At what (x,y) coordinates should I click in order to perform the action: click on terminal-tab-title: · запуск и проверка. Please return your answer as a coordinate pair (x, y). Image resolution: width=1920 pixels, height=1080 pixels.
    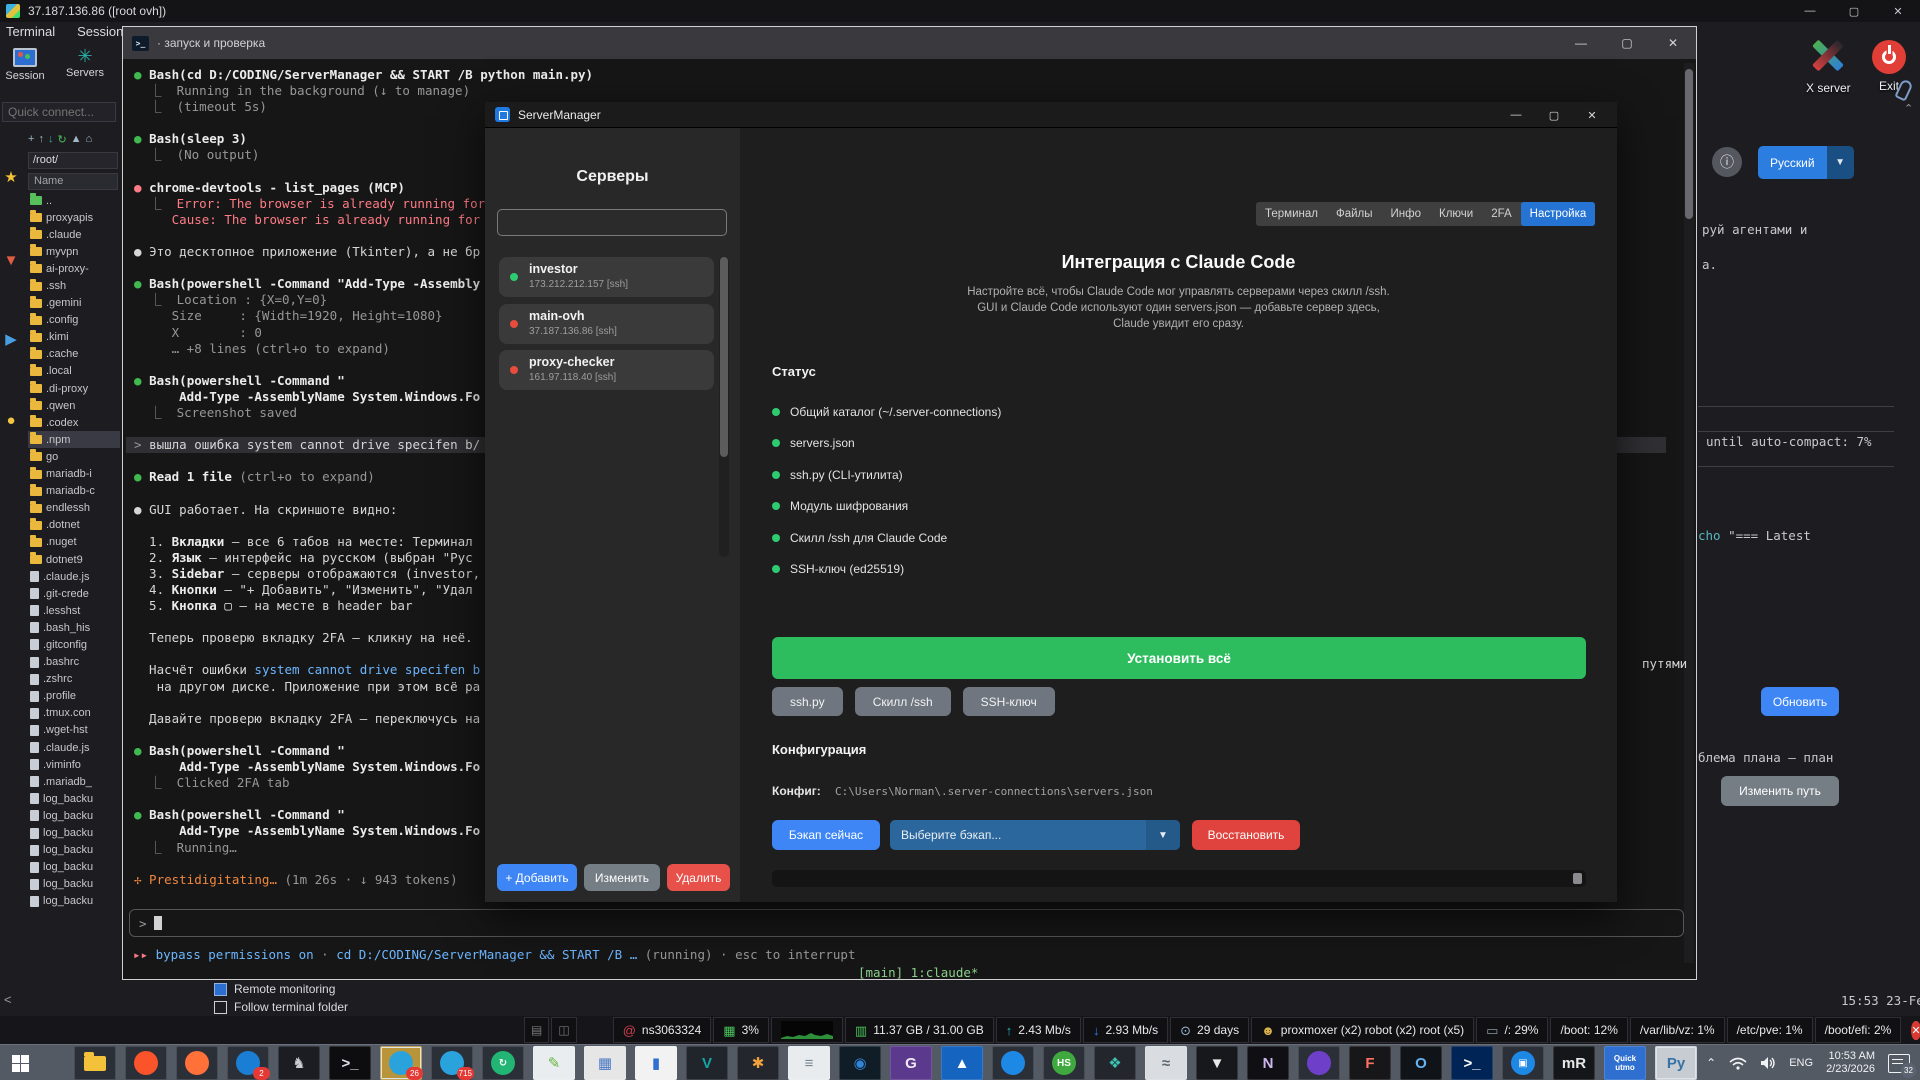
    Looking at the image, I should click on (211, 43).